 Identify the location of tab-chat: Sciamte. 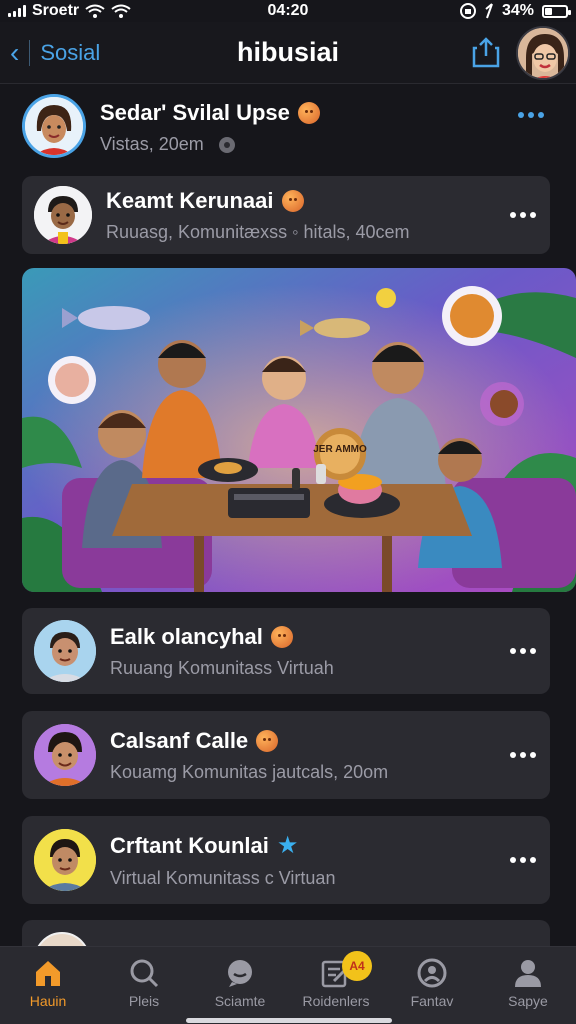
(240, 985).